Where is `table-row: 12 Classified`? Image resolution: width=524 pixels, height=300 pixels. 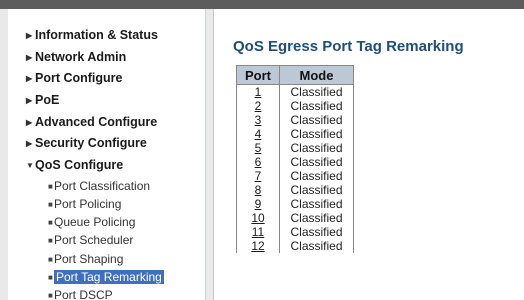
table-row: 12 Classified is located at coordinates (295, 246).